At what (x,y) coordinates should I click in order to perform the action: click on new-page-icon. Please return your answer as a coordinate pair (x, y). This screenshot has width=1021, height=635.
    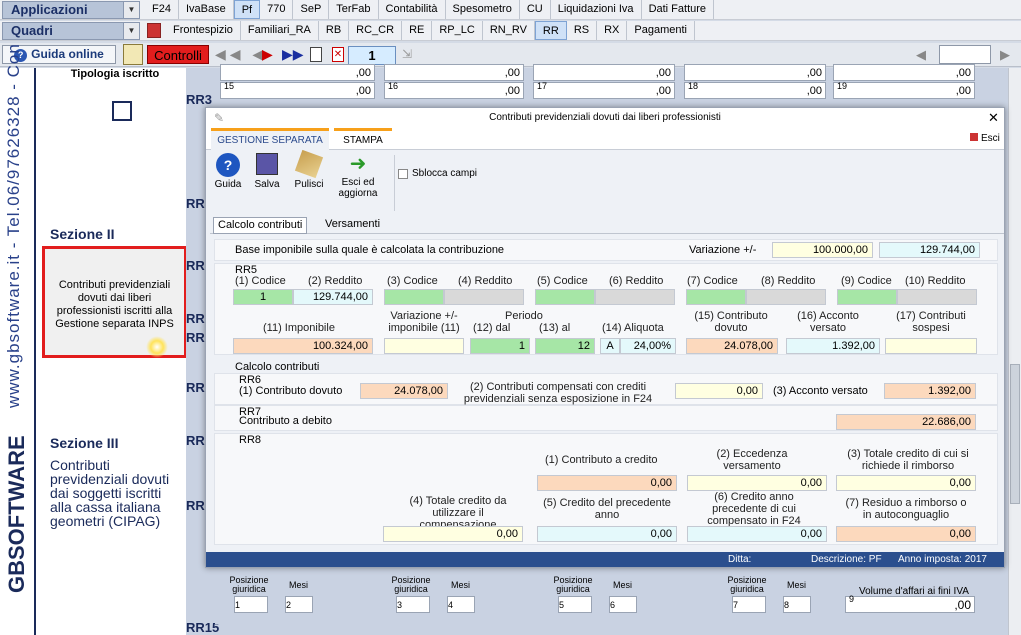
    Looking at the image, I should click on (316, 54).